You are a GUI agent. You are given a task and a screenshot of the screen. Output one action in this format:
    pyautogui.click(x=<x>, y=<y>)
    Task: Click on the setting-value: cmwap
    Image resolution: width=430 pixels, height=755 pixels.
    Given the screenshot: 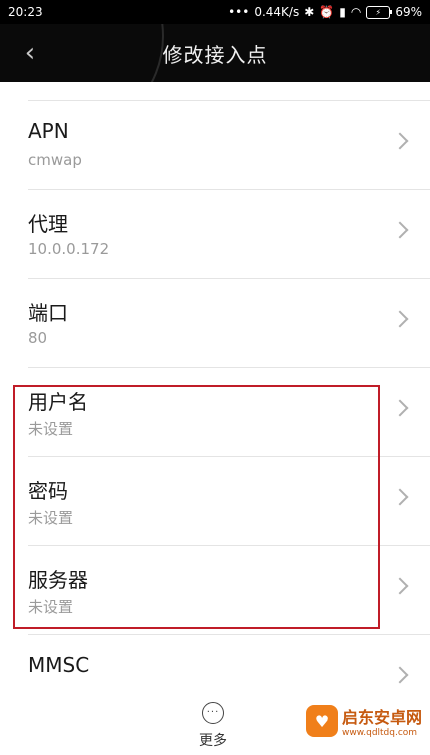 What is the action you would take?
    pyautogui.click(x=55, y=160)
    